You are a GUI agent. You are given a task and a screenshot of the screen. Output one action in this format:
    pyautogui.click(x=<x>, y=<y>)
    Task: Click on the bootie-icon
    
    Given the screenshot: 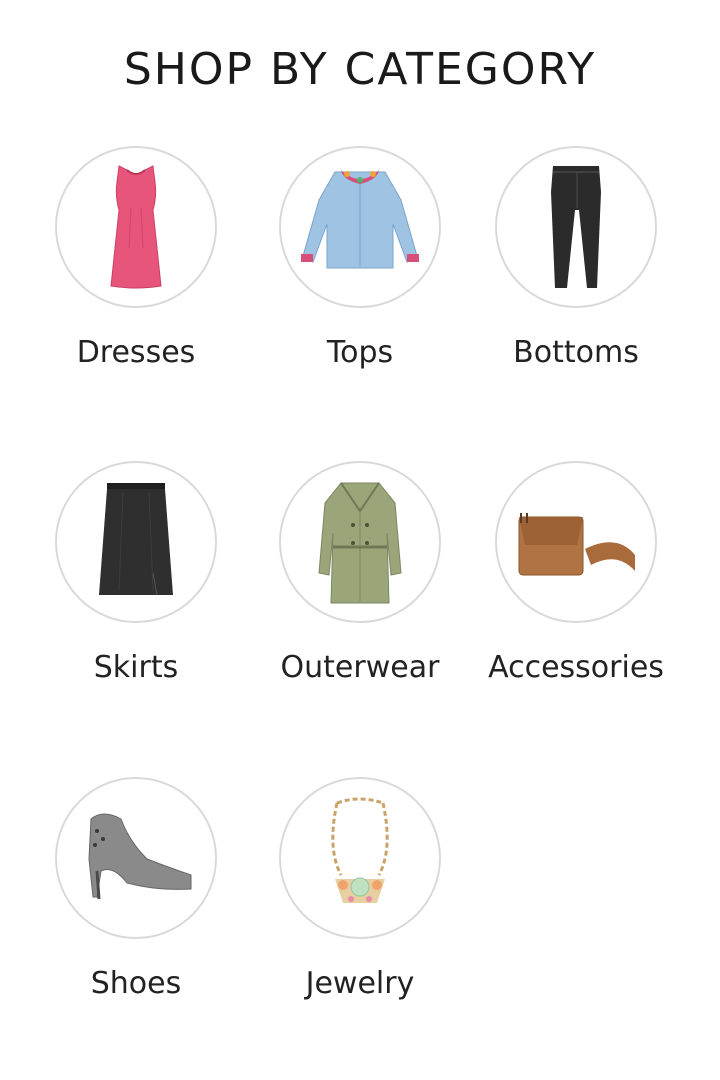 What is the action you would take?
    pyautogui.click(x=140, y=856)
    